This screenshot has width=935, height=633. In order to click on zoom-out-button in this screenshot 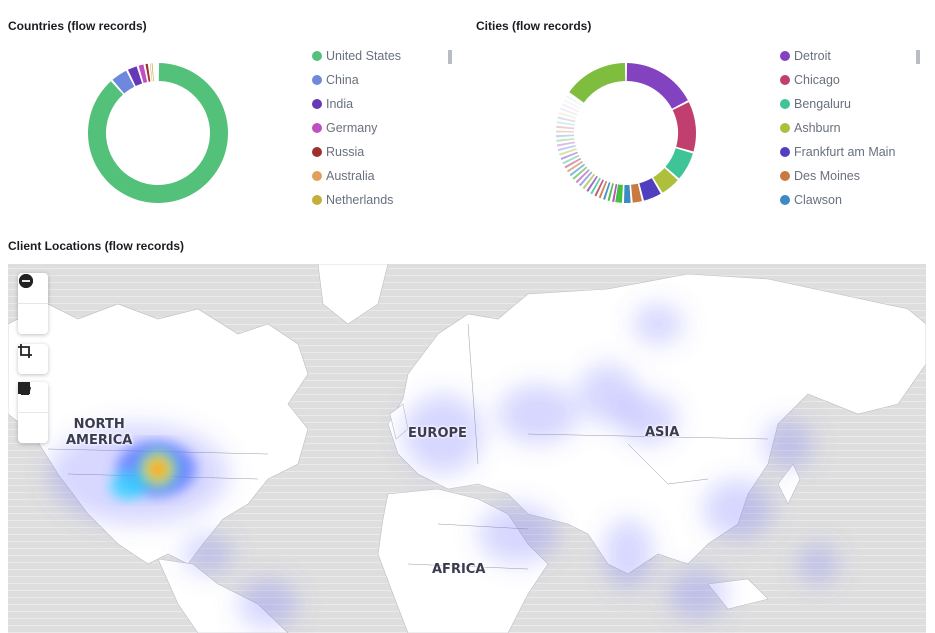, I will do `click(33, 304)`.